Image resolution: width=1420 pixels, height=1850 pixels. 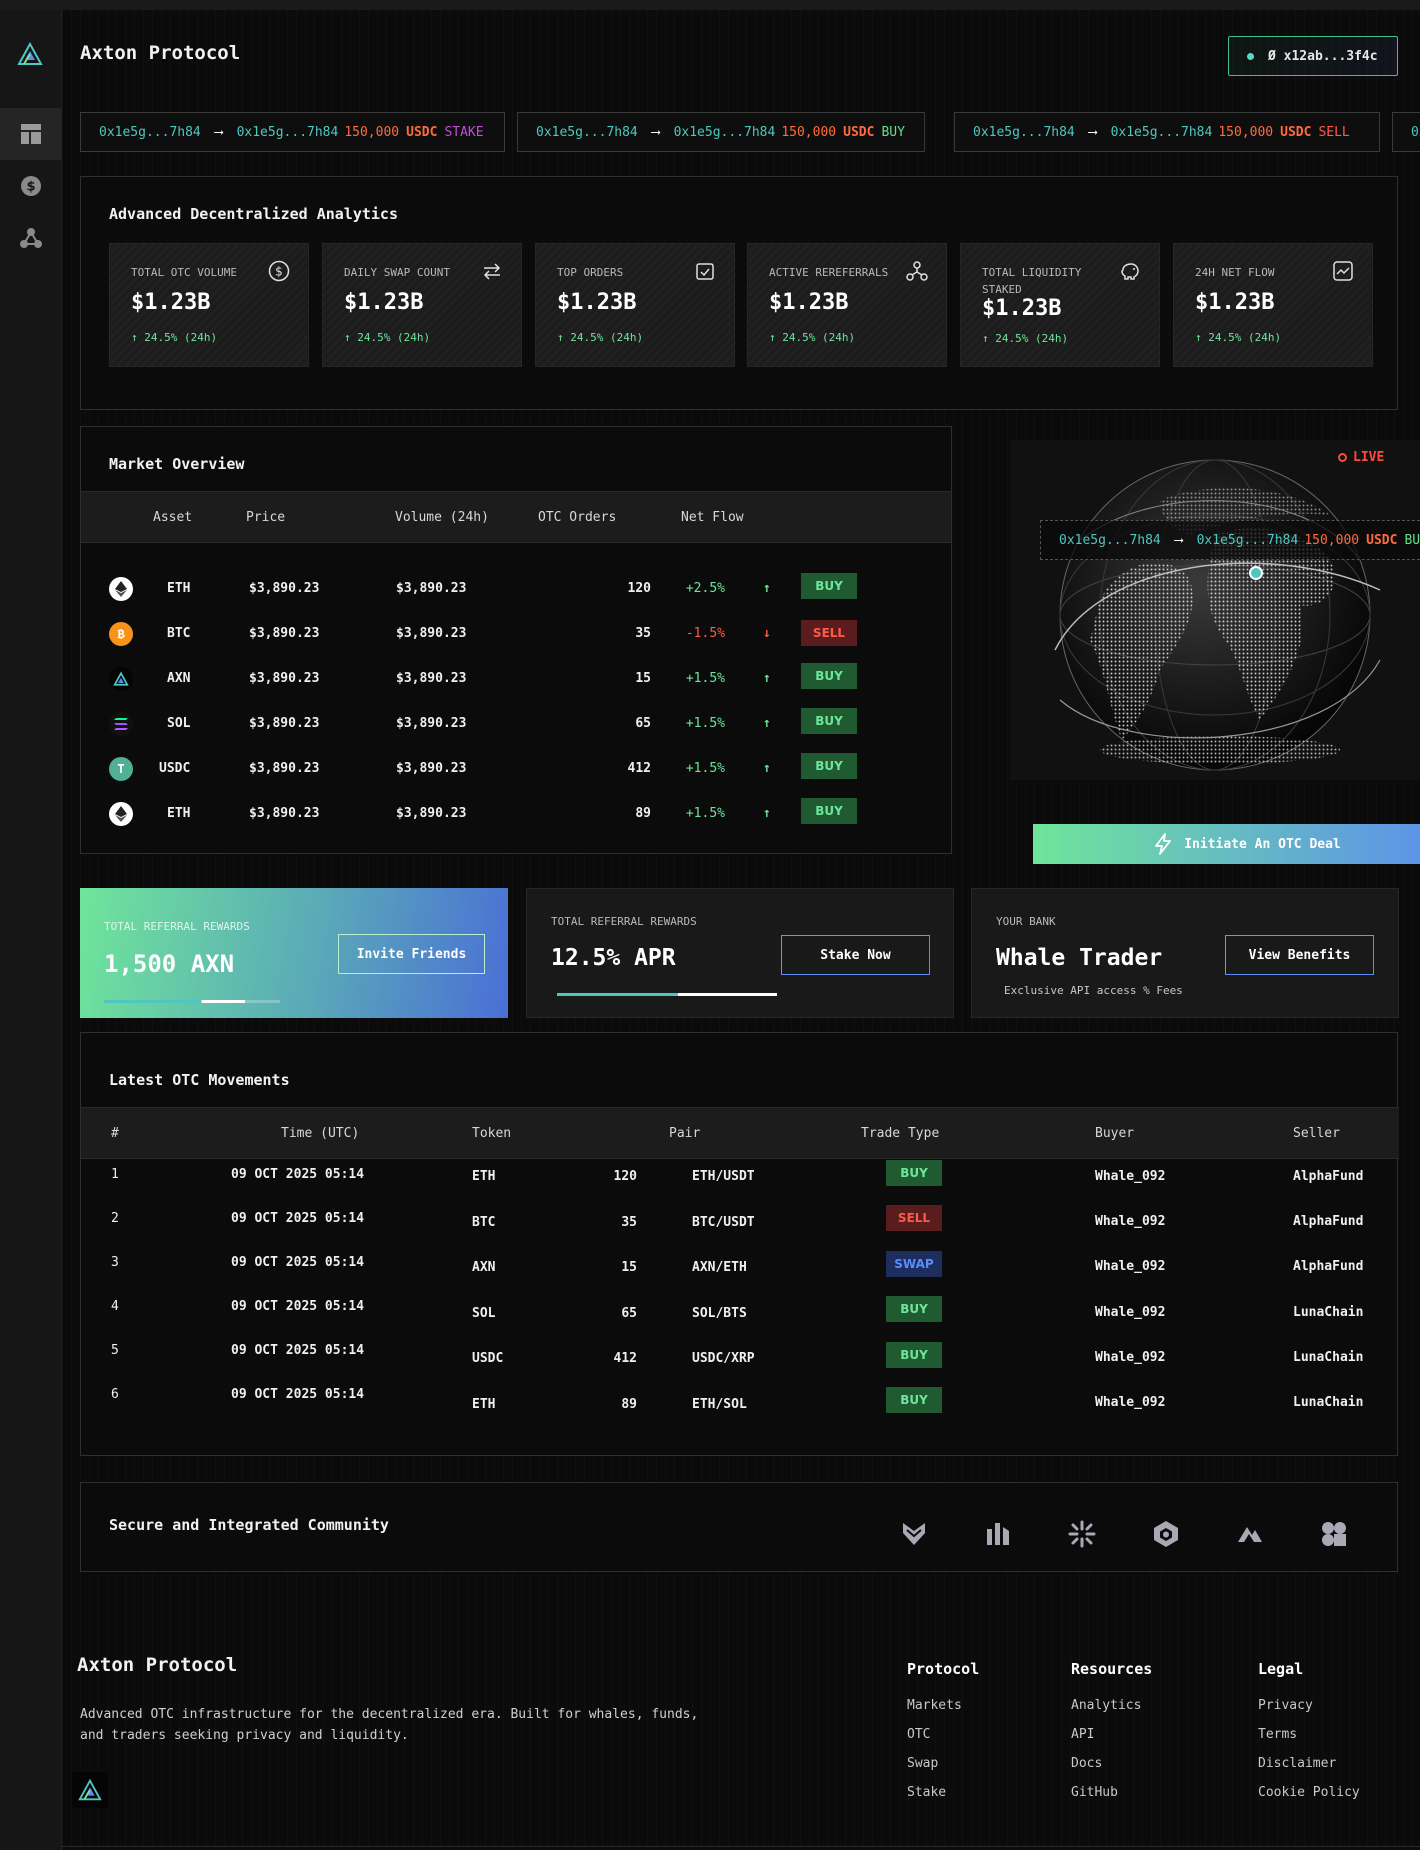 What do you see at coordinates (1328, 1176) in the screenshot?
I see `row-seller: AlphaFund` at bounding box center [1328, 1176].